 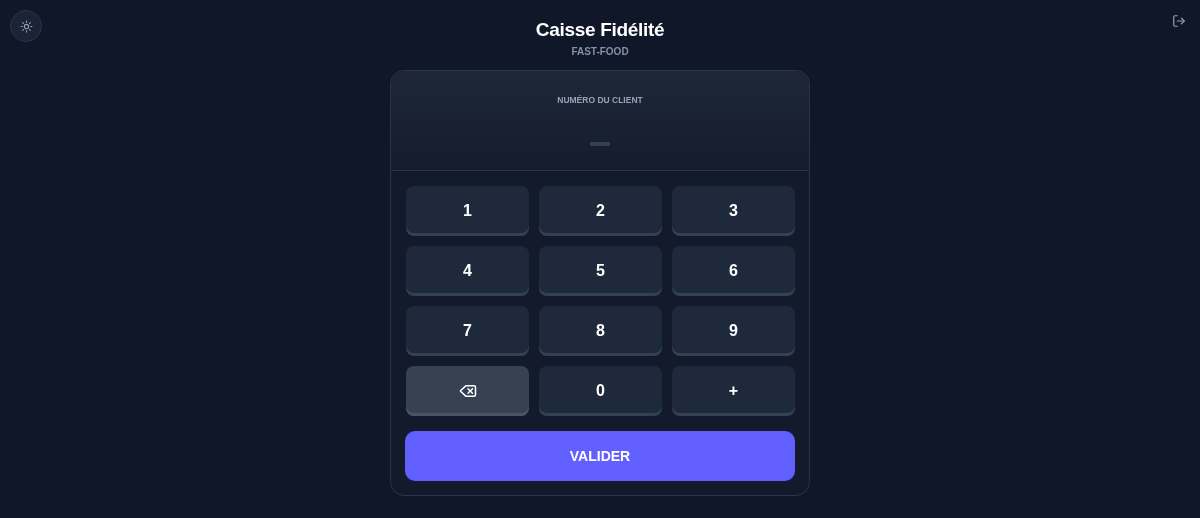 I want to click on display-label: NUMÉRO DU CLIENT, so click(x=600, y=100).